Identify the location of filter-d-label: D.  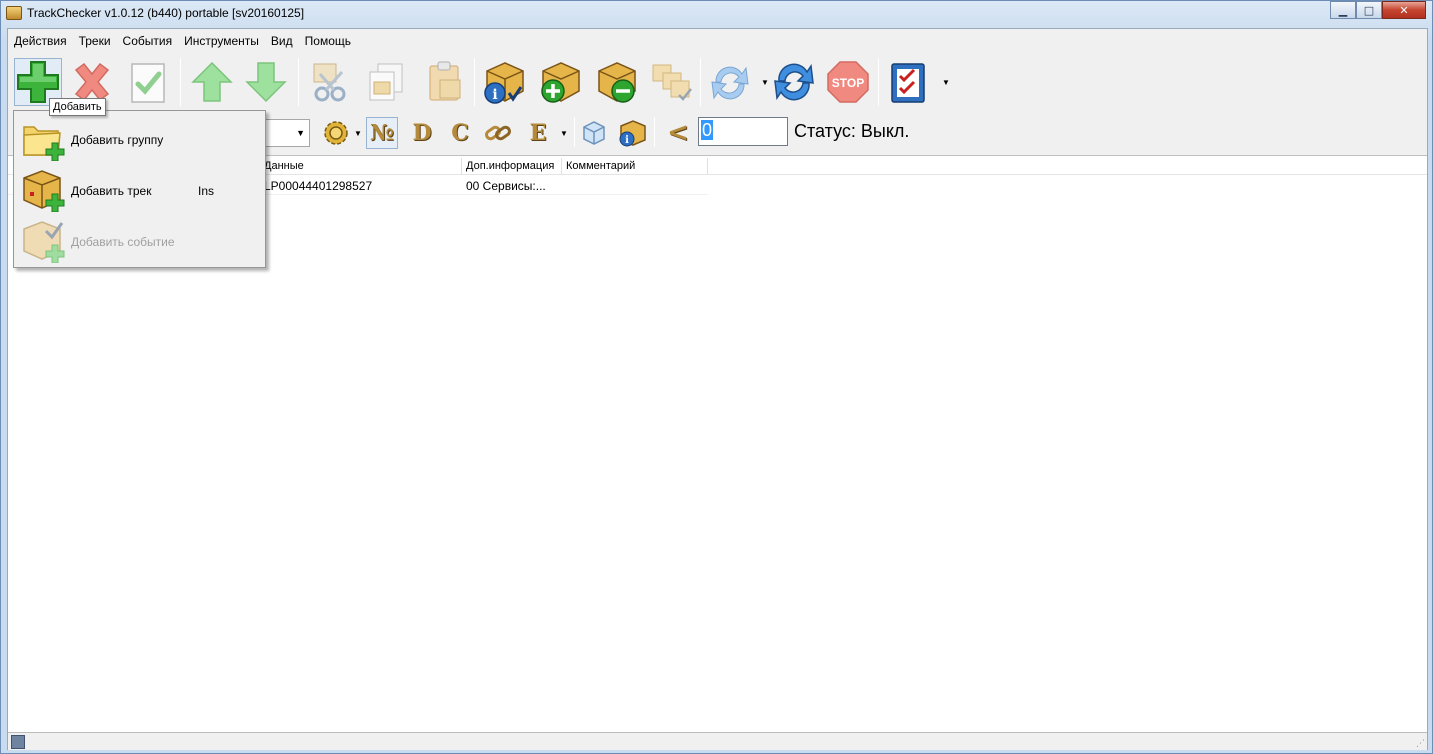
(422, 133).